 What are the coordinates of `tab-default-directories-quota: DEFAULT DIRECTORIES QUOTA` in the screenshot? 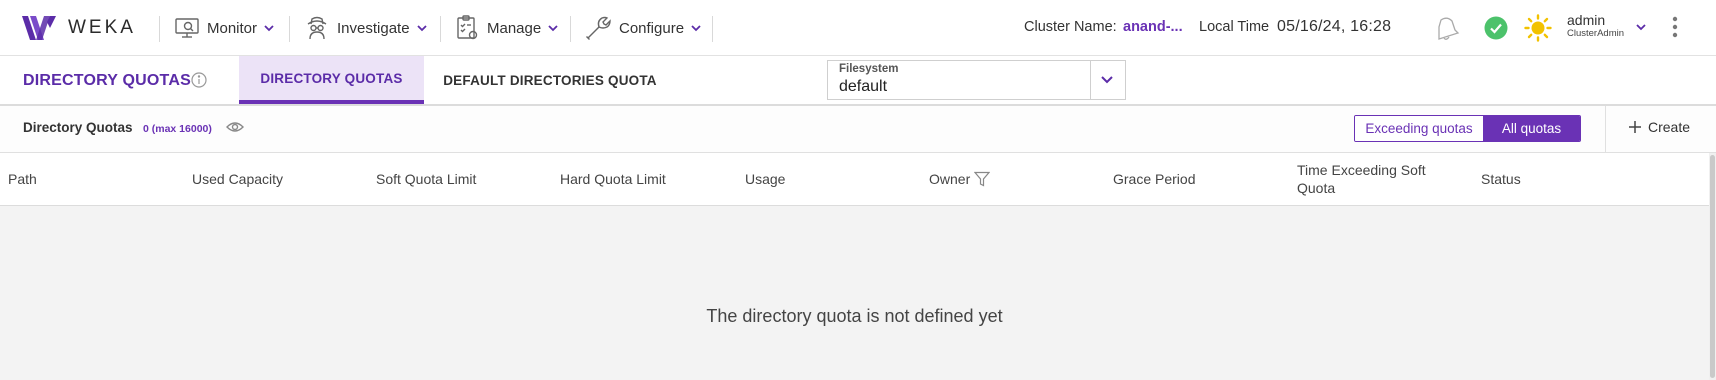 It's located at (550, 80).